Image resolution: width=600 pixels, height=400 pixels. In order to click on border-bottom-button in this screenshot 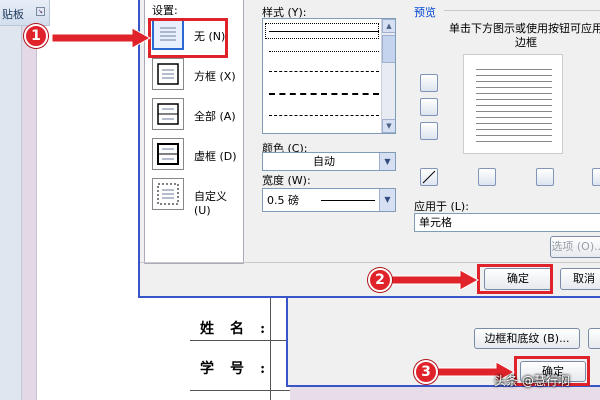, I will do `click(429, 131)`.